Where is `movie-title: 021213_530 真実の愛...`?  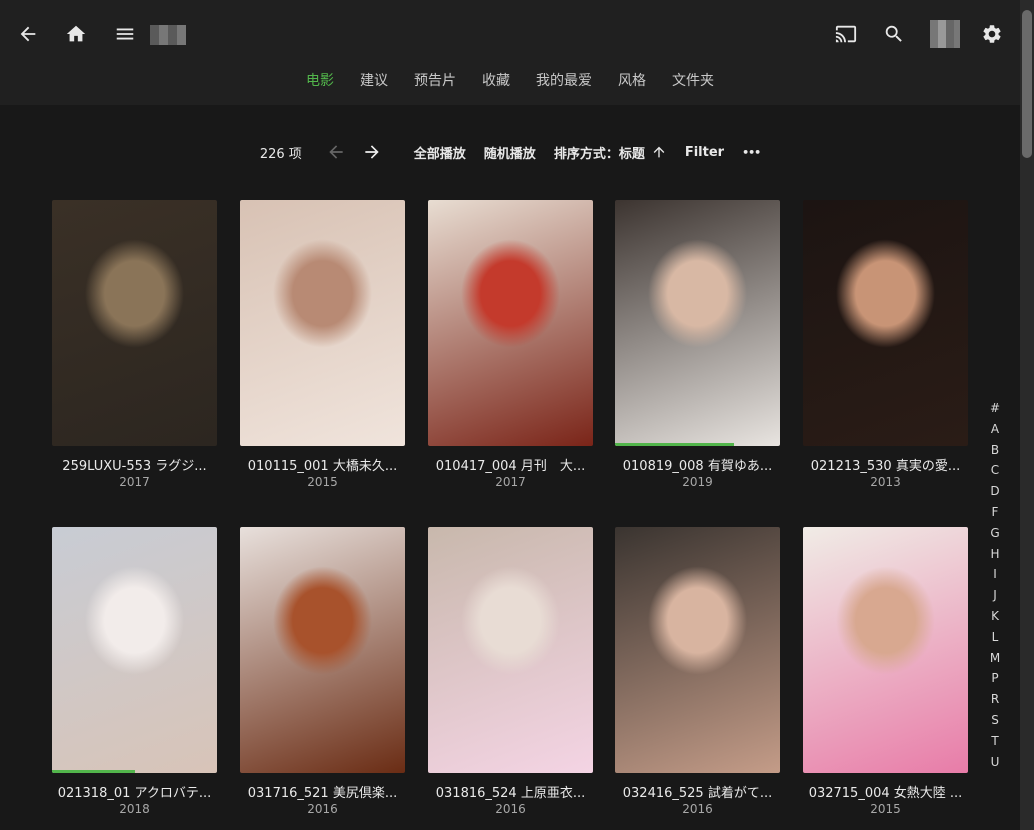 movie-title: 021213_530 真実の愛... is located at coordinates (885, 464).